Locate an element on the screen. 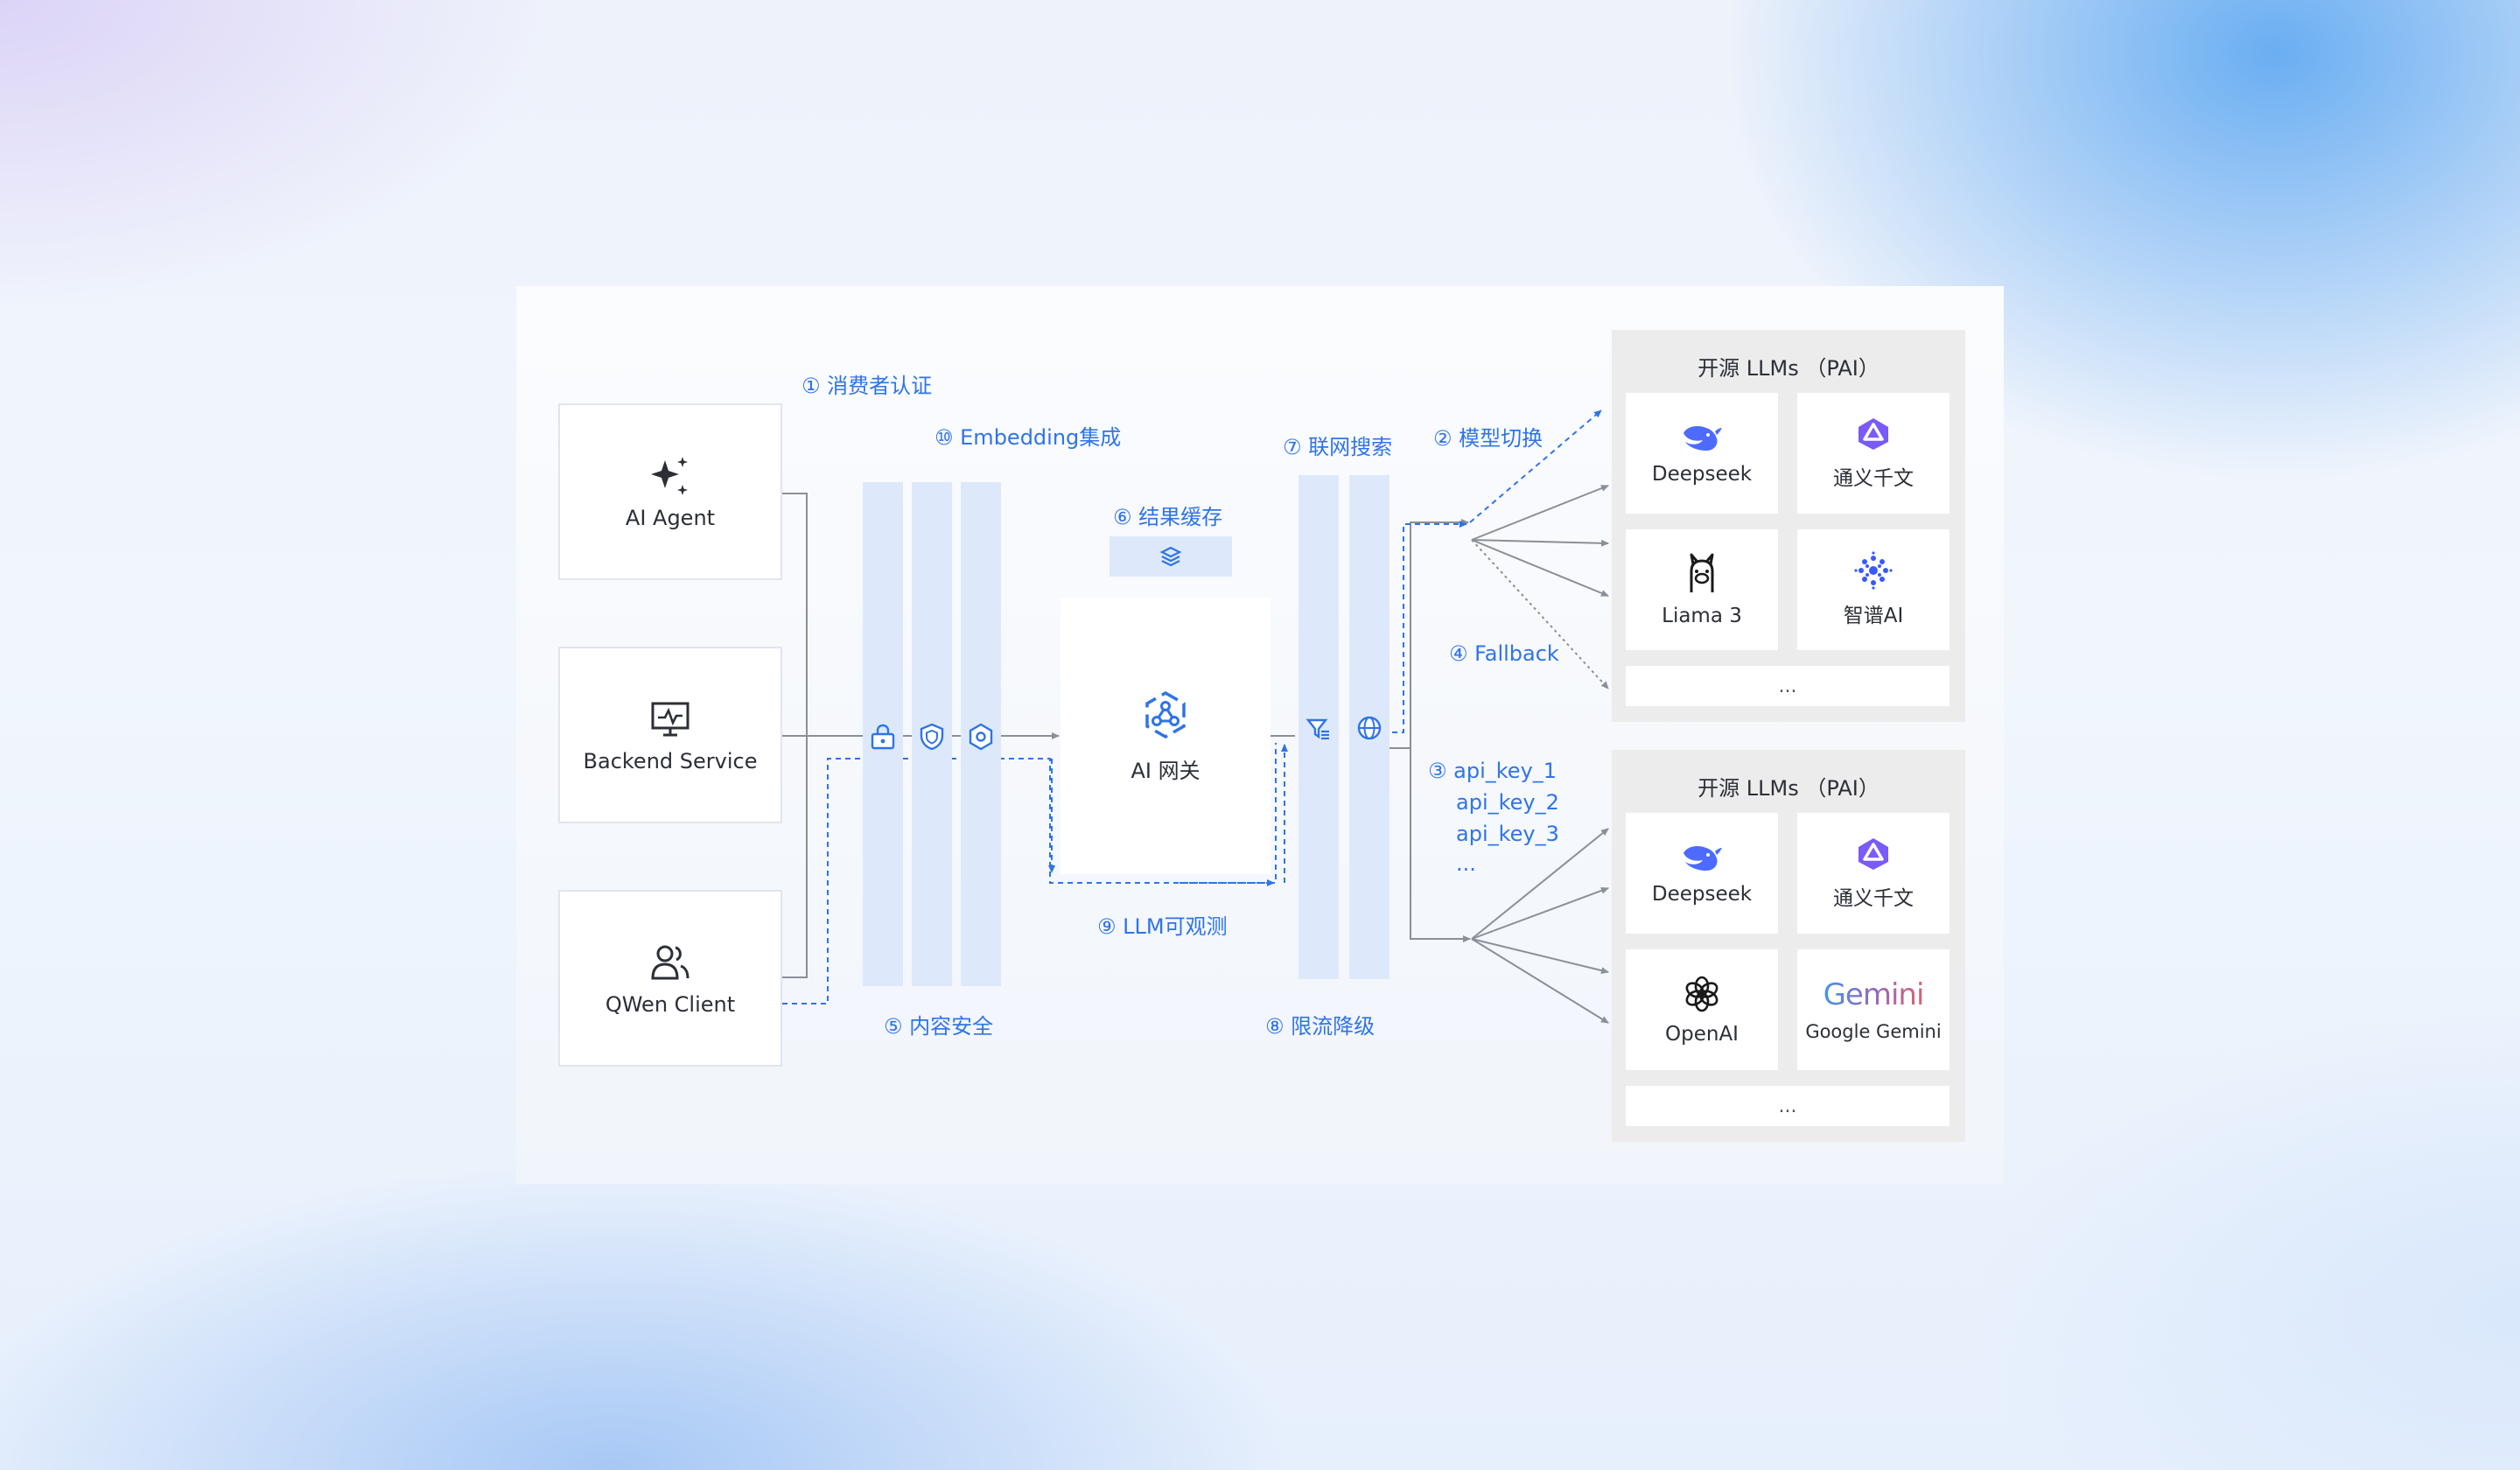 The width and height of the screenshot is (2520, 1470). client-ai-agent: AI Agent is located at coordinates (670, 491).